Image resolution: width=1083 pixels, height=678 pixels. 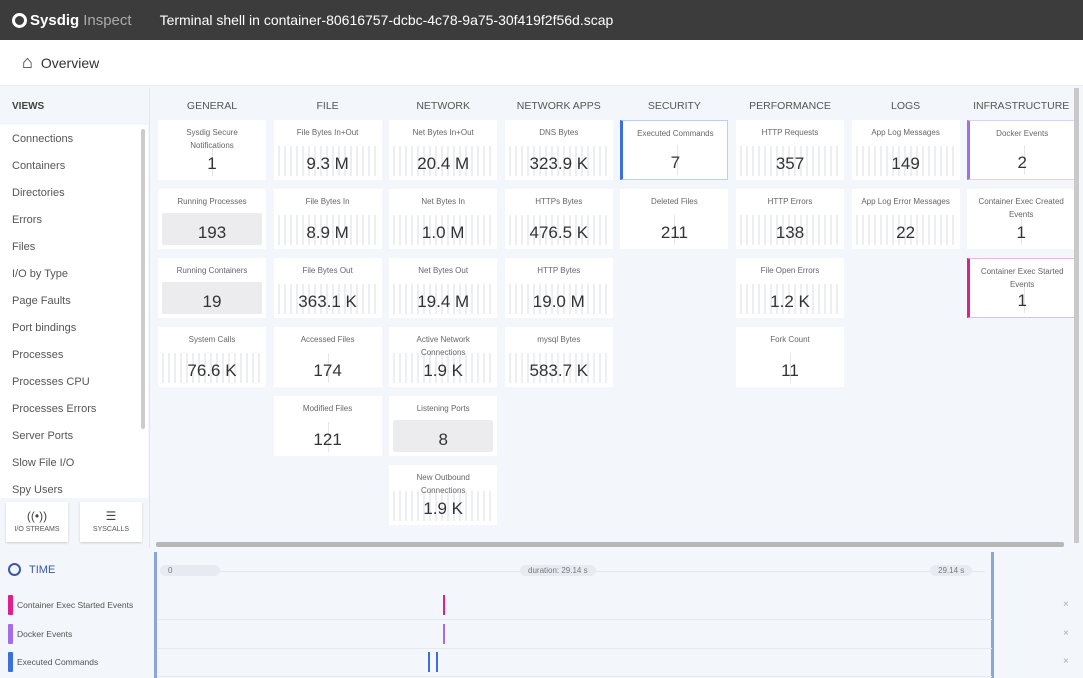 What do you see at coordinates (443, 370) in the screenshot?
I see `metric-value: 1.9 K` at bounding box center [443, 370].